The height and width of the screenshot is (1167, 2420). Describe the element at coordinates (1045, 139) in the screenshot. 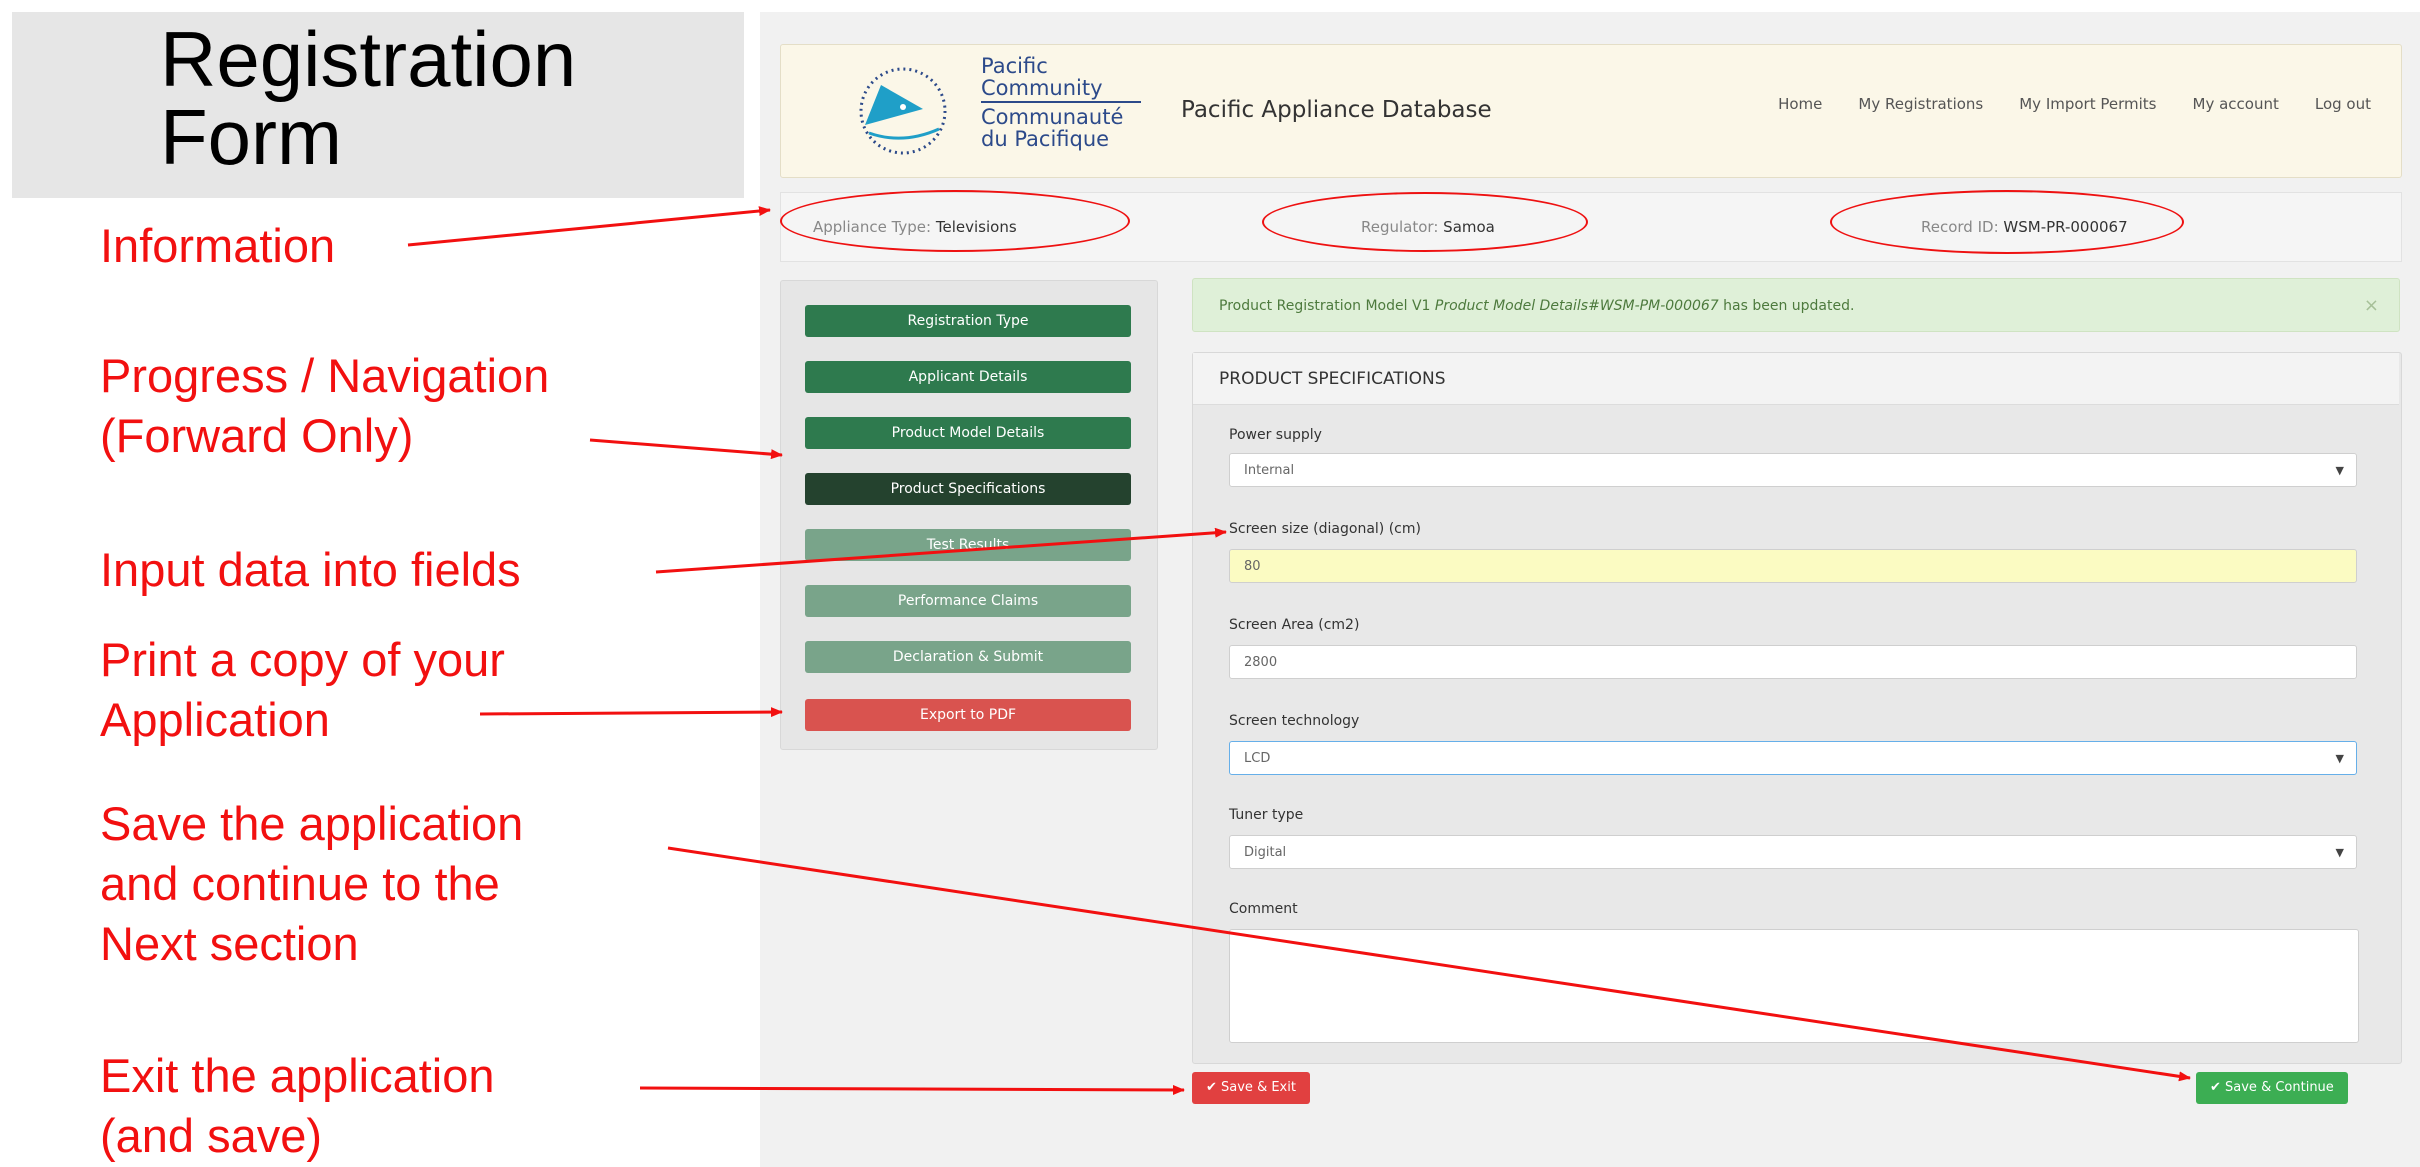

I see `logo-text-line-4: du Pacifique` at that location.